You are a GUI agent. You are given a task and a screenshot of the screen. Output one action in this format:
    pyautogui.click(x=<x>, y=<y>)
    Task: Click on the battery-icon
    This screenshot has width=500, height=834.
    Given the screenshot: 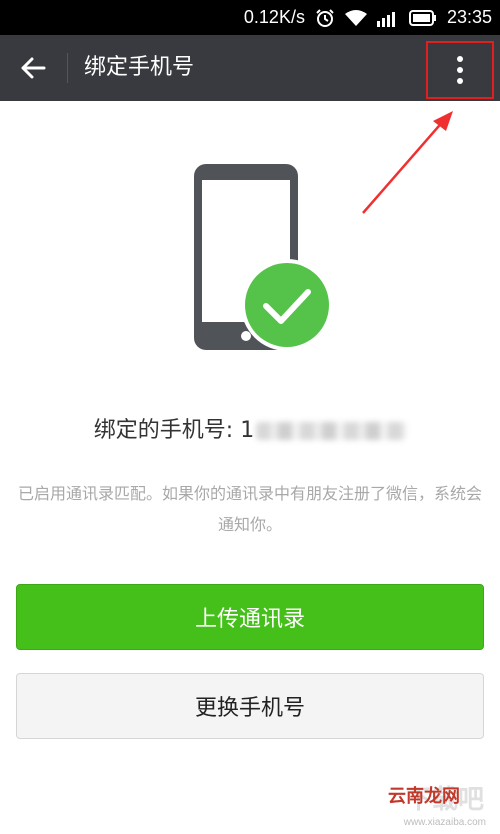 What is the action you would take?
    pyautogui.click(x=422, y=17)
    